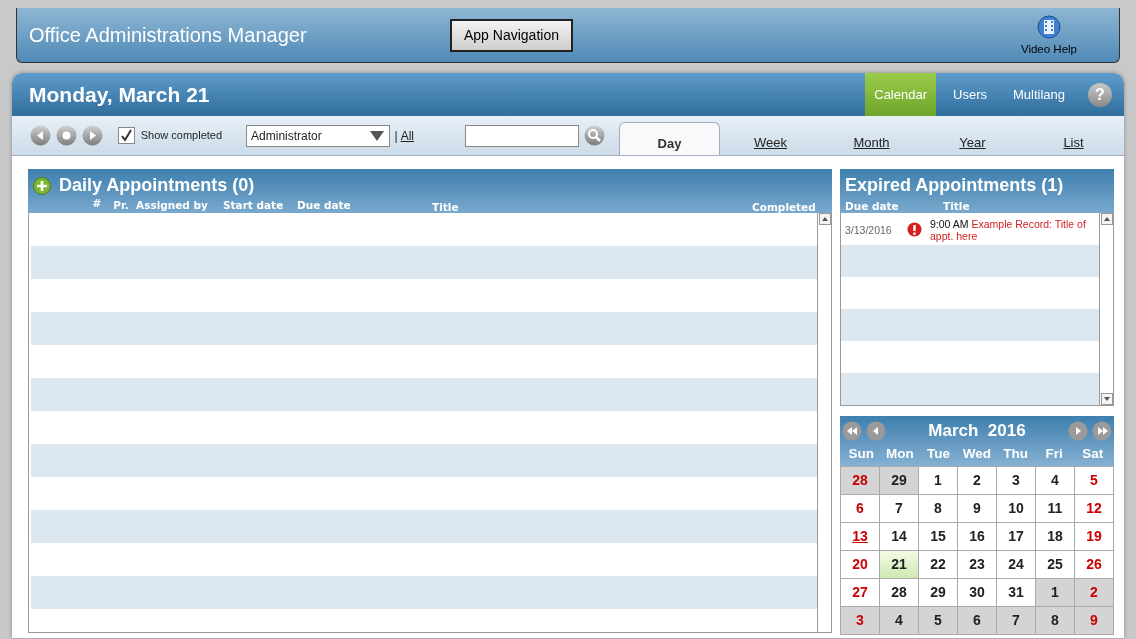  I want to click on dropdown-caret-icon, so click(376, 135).